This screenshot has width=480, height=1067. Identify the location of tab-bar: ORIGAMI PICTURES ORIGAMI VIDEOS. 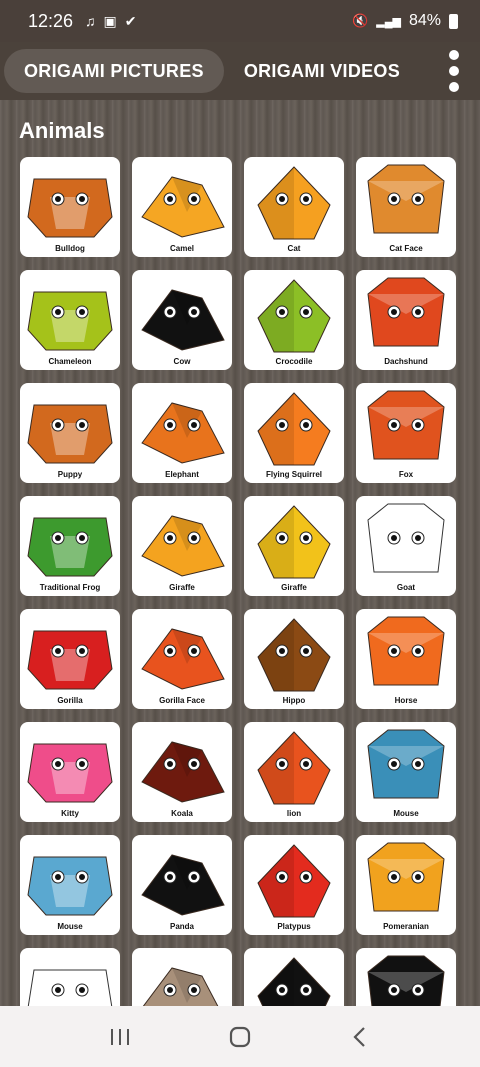
(240, 71).